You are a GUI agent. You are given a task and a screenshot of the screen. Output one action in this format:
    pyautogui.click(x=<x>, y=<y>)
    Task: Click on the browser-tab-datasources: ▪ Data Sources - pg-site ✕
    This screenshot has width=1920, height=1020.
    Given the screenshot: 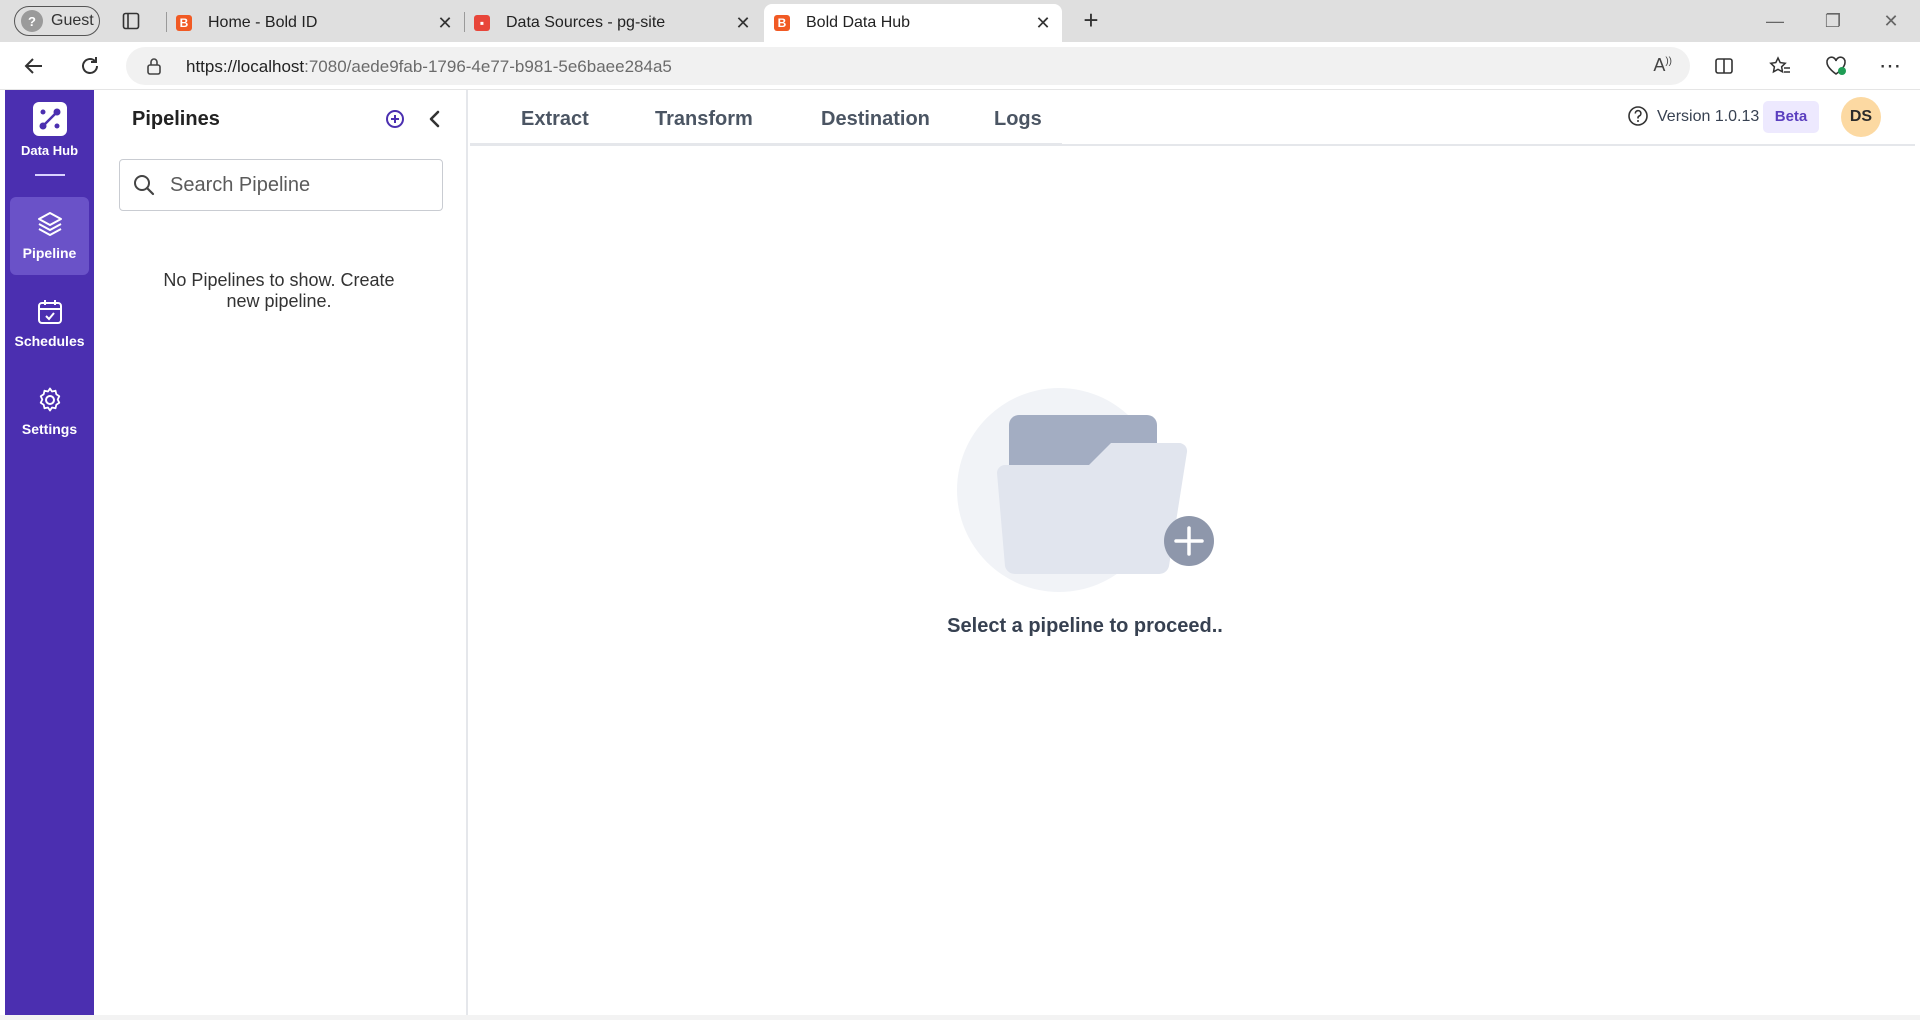 What is the action you would take?
    pyautogui.click(x=618, y=23)
    